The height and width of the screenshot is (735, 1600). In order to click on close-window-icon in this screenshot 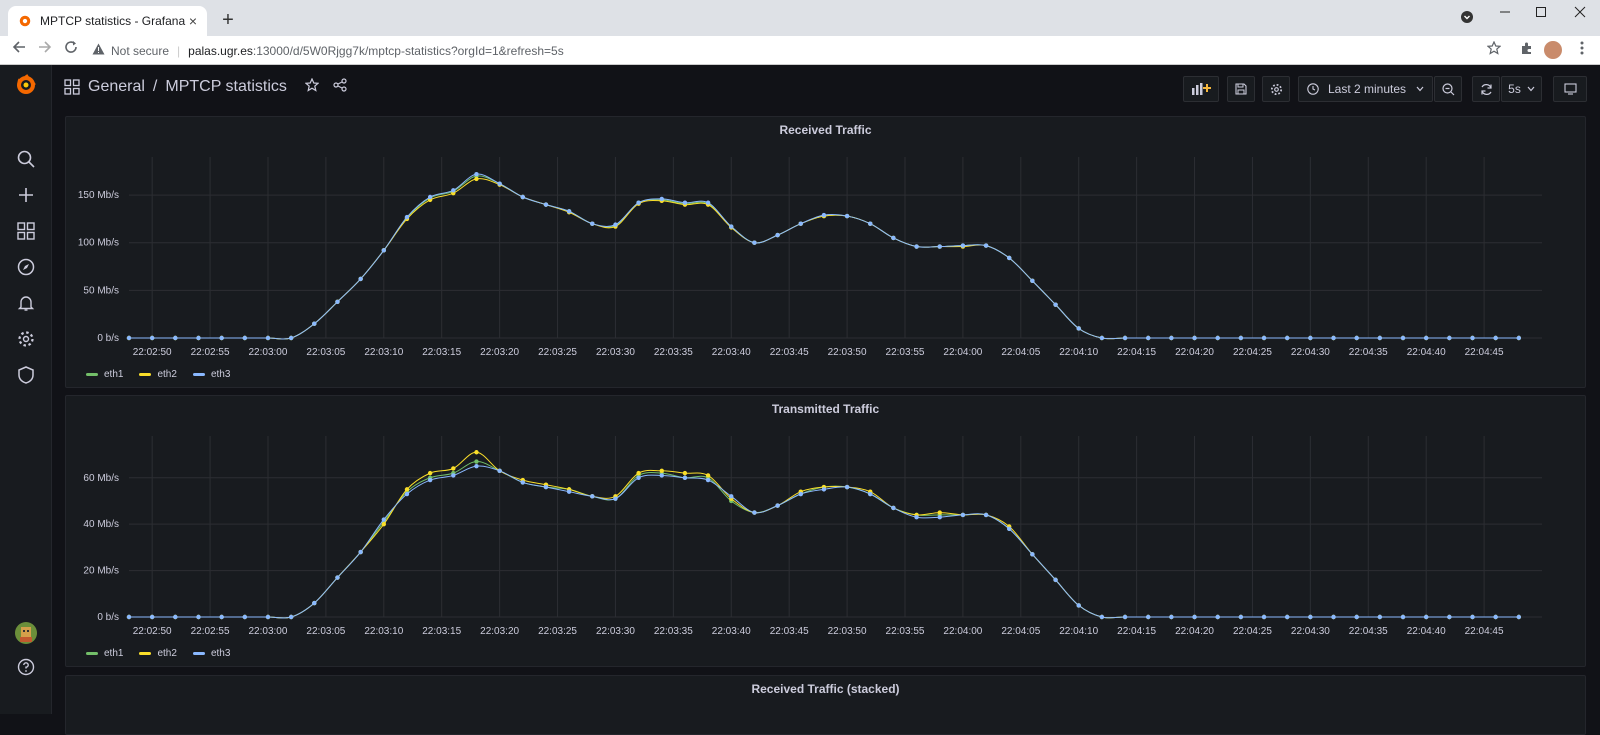, I will do `click(1580, 14)`.